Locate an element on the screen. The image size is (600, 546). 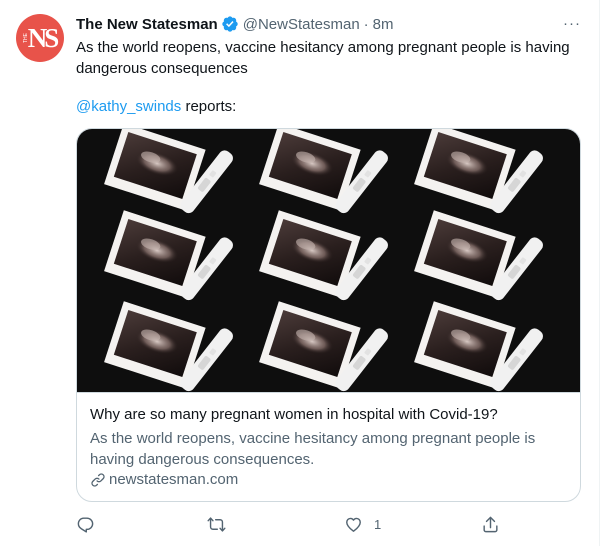
handle: @NewStatesman is located at coordinates (301, 24).